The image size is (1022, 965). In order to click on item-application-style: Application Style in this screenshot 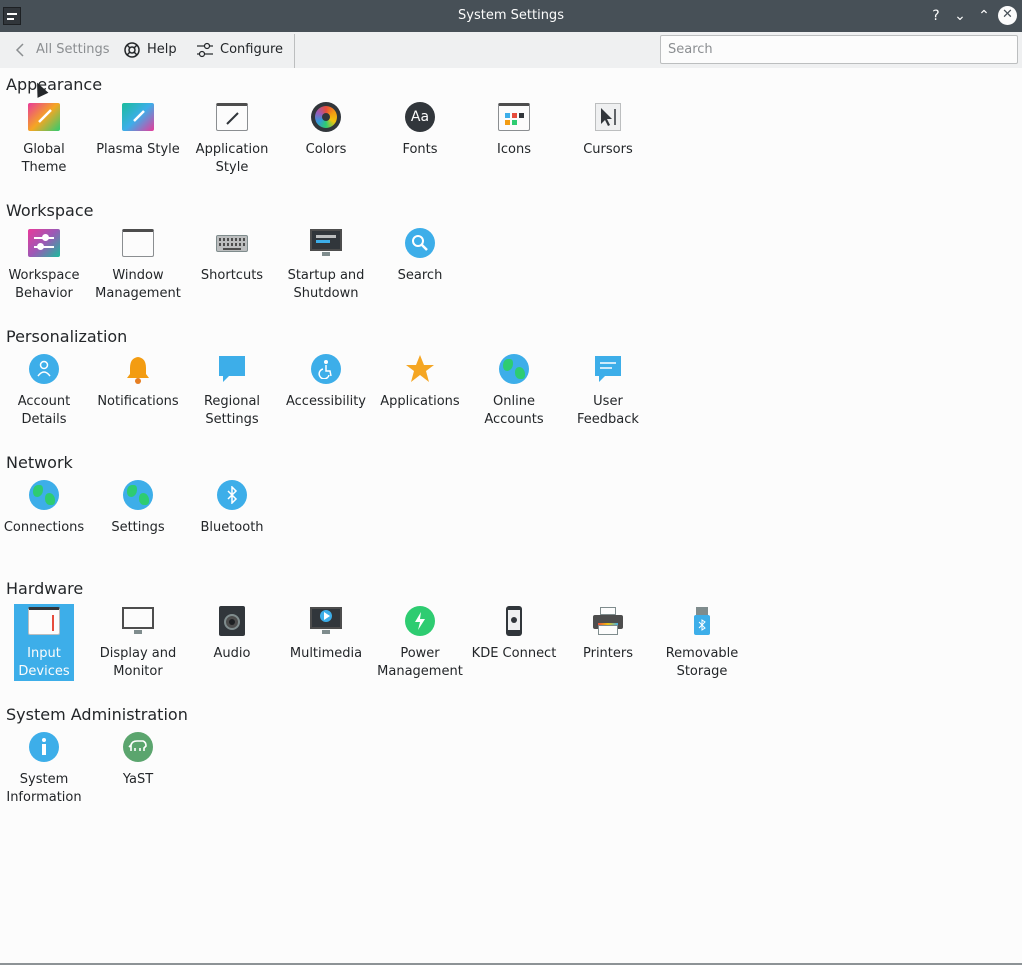, I will do `click(232, 139)`.